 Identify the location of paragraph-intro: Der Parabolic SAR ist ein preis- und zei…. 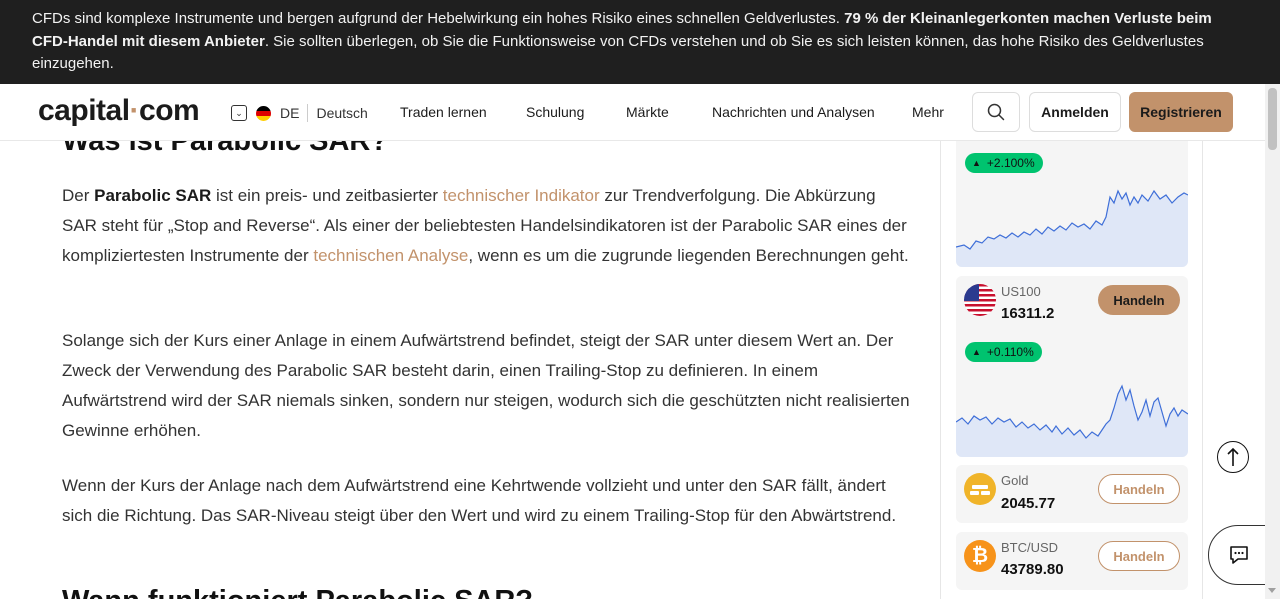
(487, 226).